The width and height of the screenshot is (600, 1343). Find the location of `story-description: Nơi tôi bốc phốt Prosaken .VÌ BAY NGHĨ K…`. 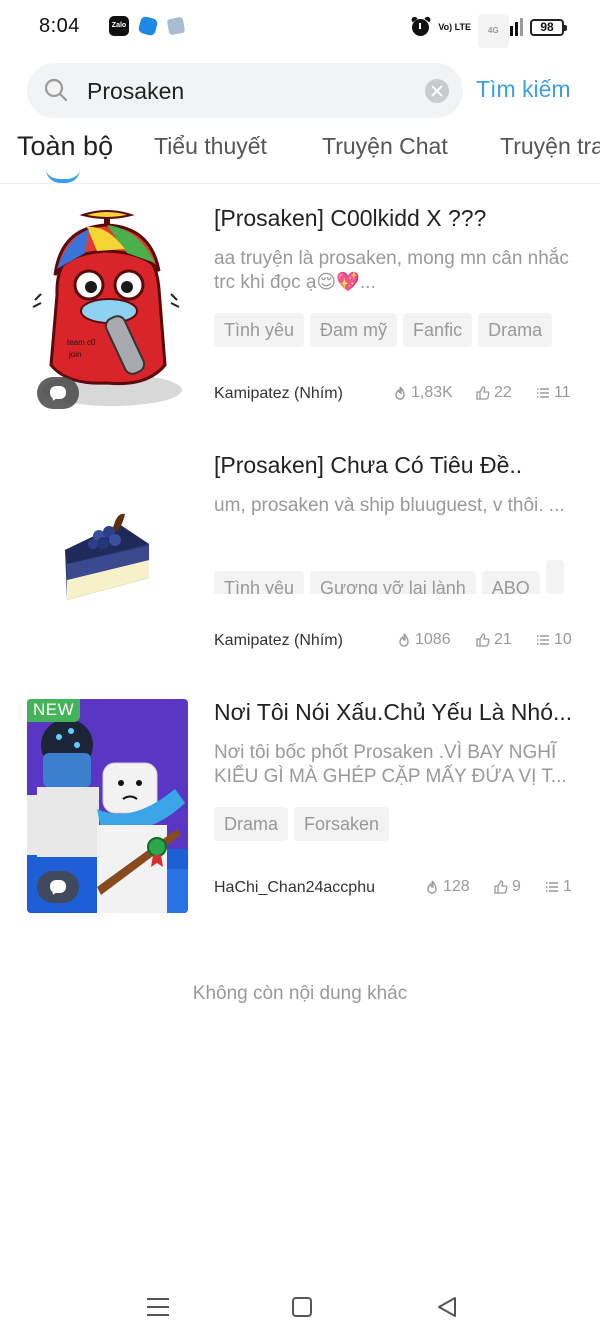

story-description: Nơi tôi bốc phốt Prosaken .VÌ BAY NGHĨ K… is located at coordinates (390, 764).